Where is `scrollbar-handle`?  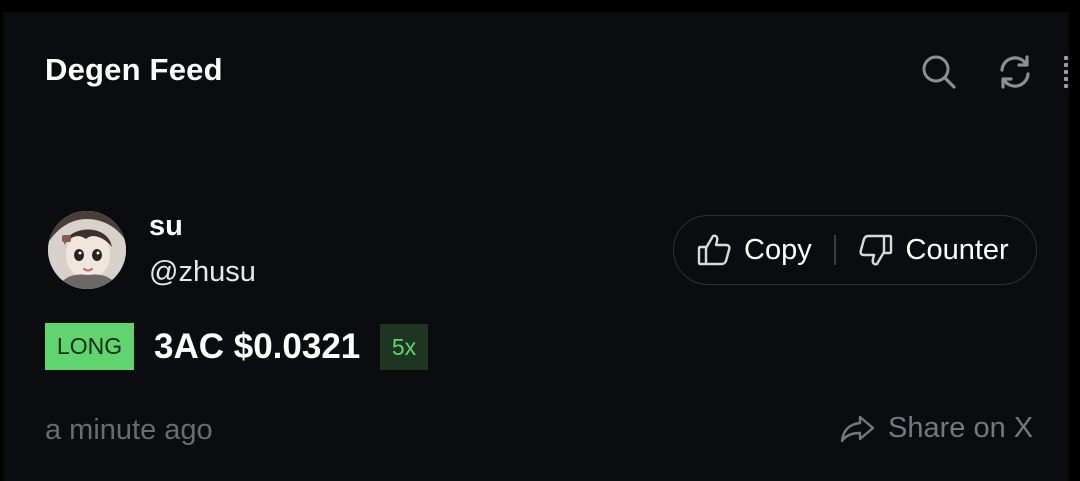
scrollbar-handle is located at coordinates (1066, 76).